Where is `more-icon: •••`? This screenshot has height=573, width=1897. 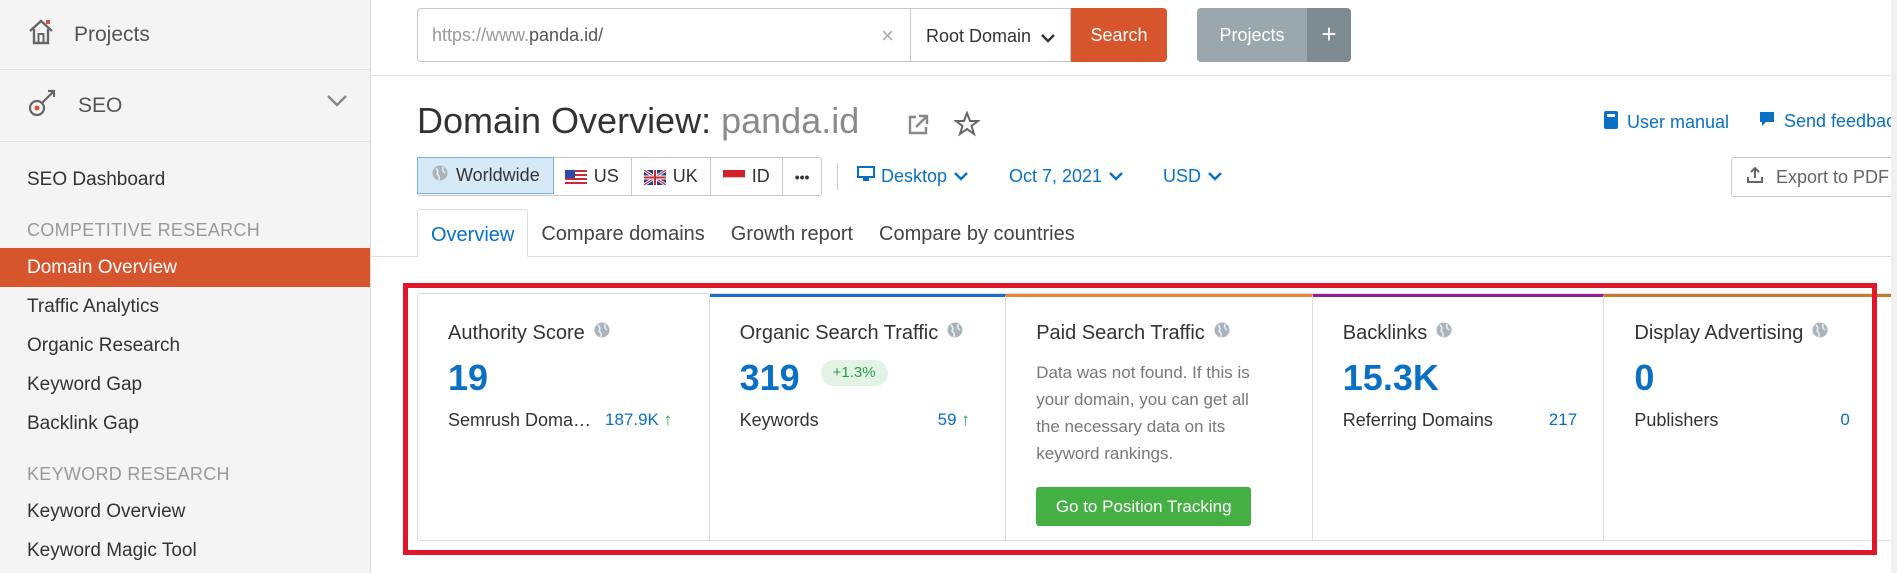
more-icon: ••• is located at coordinates (802, 176).